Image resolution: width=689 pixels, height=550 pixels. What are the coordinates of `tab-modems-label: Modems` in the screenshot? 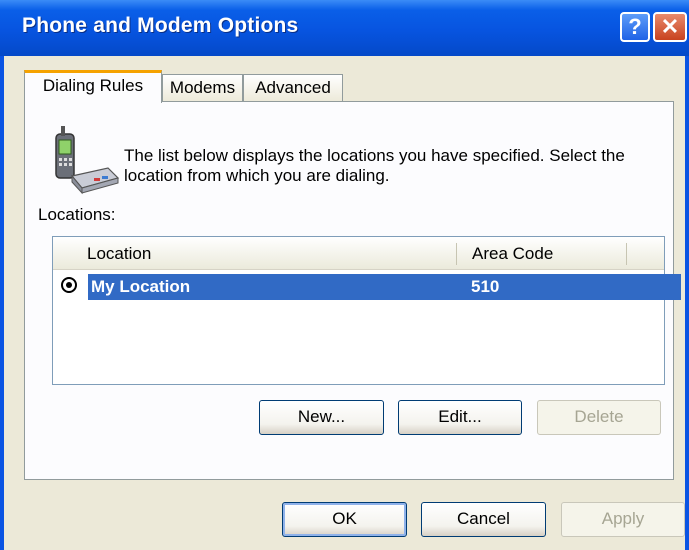 It's located at (202, 87).